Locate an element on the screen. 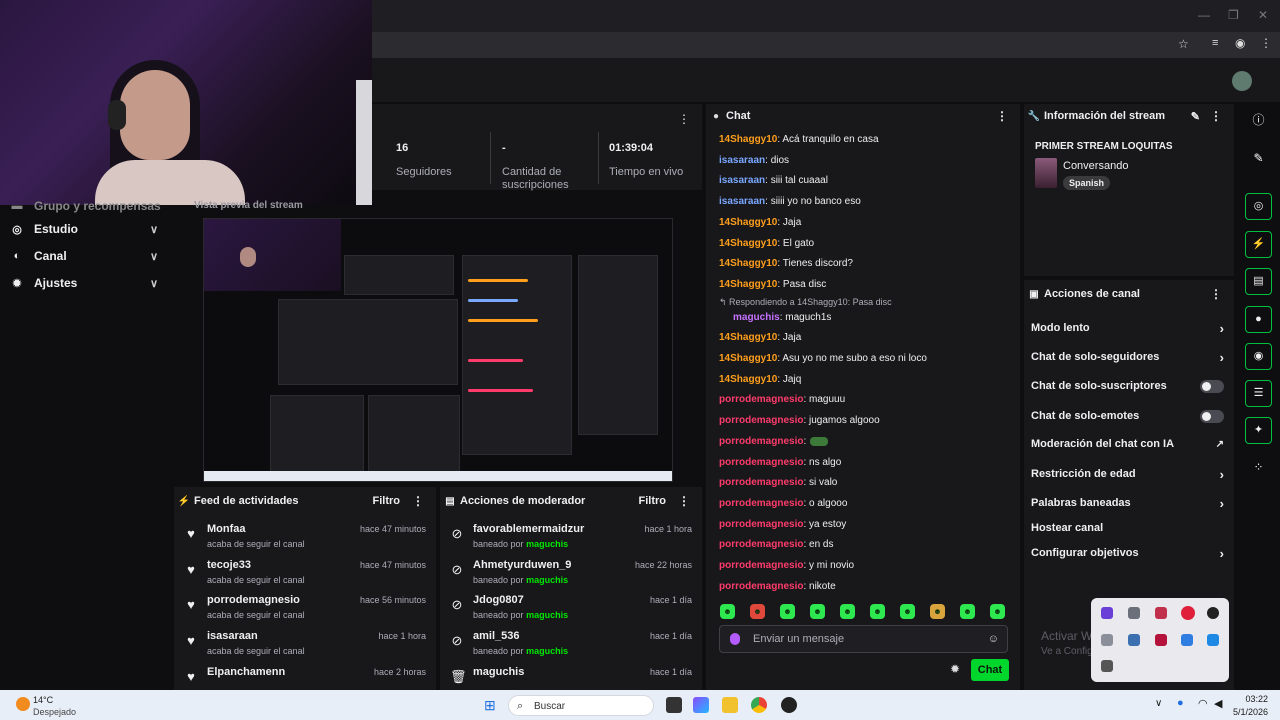  action-host-channel: Hostear canal is located at coordinates (1127, 528).